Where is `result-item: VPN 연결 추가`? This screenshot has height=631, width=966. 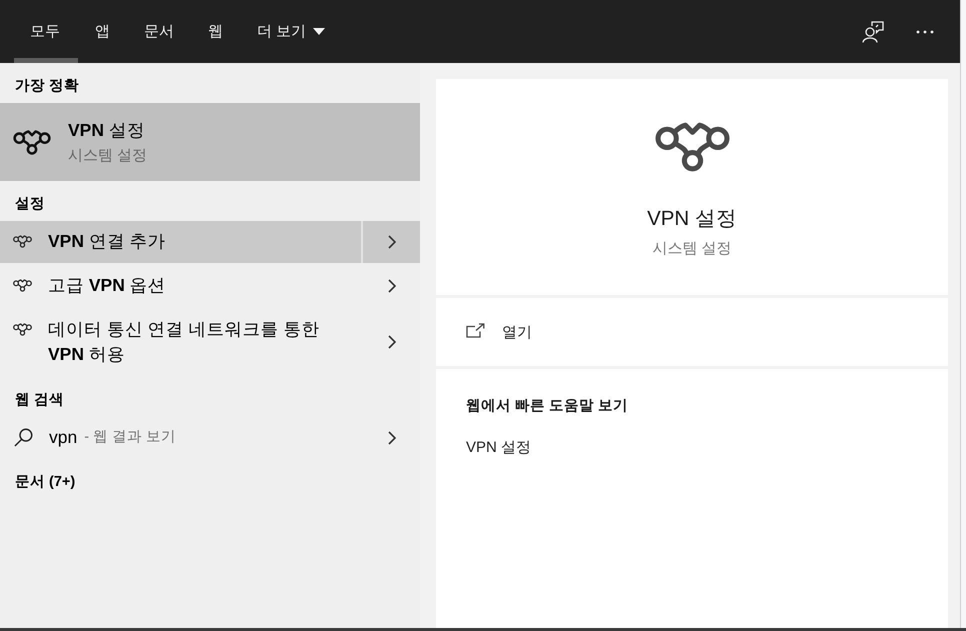 result-item: VPN 연결 추가 is located at coordinates (210, 242).